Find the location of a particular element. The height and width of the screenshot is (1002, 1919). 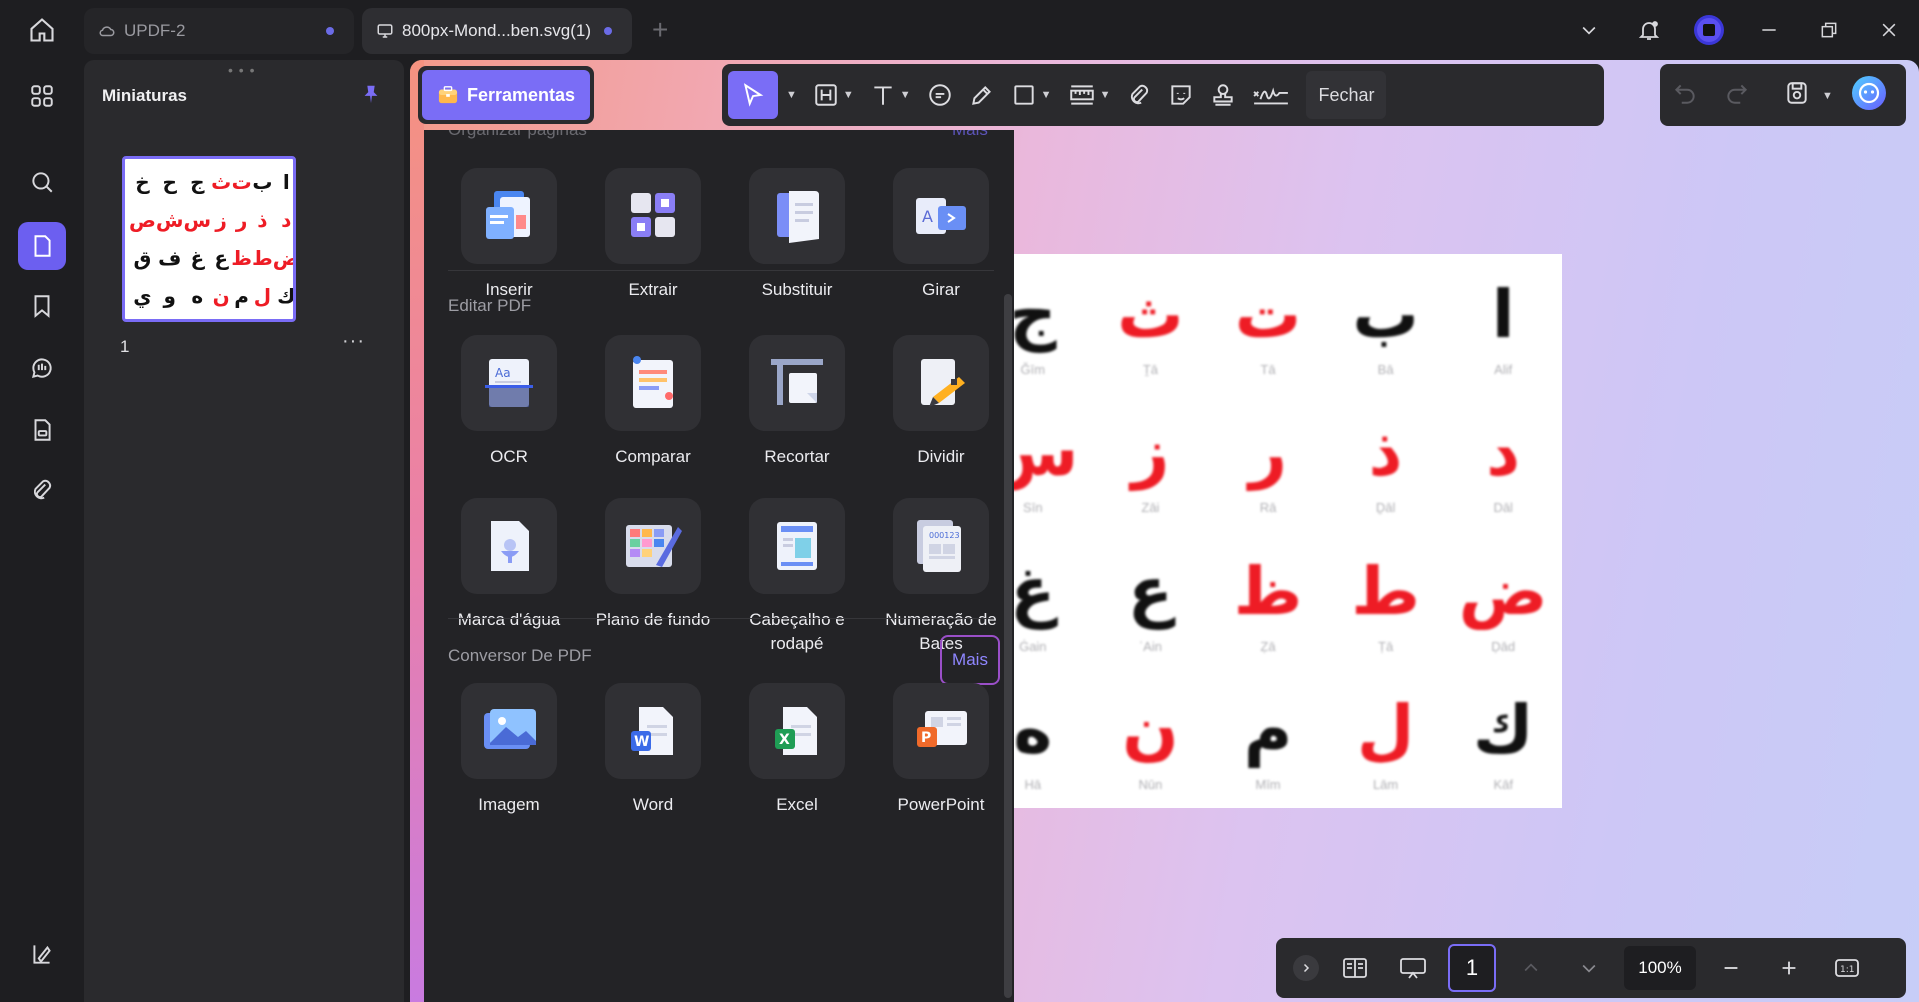

notifications-button is located at coordinates (1649, 30).